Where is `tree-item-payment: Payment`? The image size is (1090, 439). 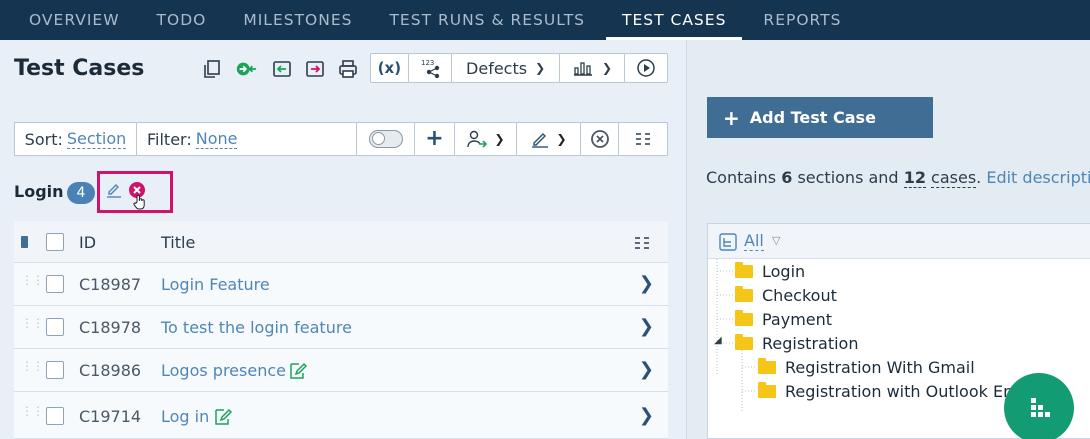
tree-item-payment: Payment is located at coordinates (783, 319).